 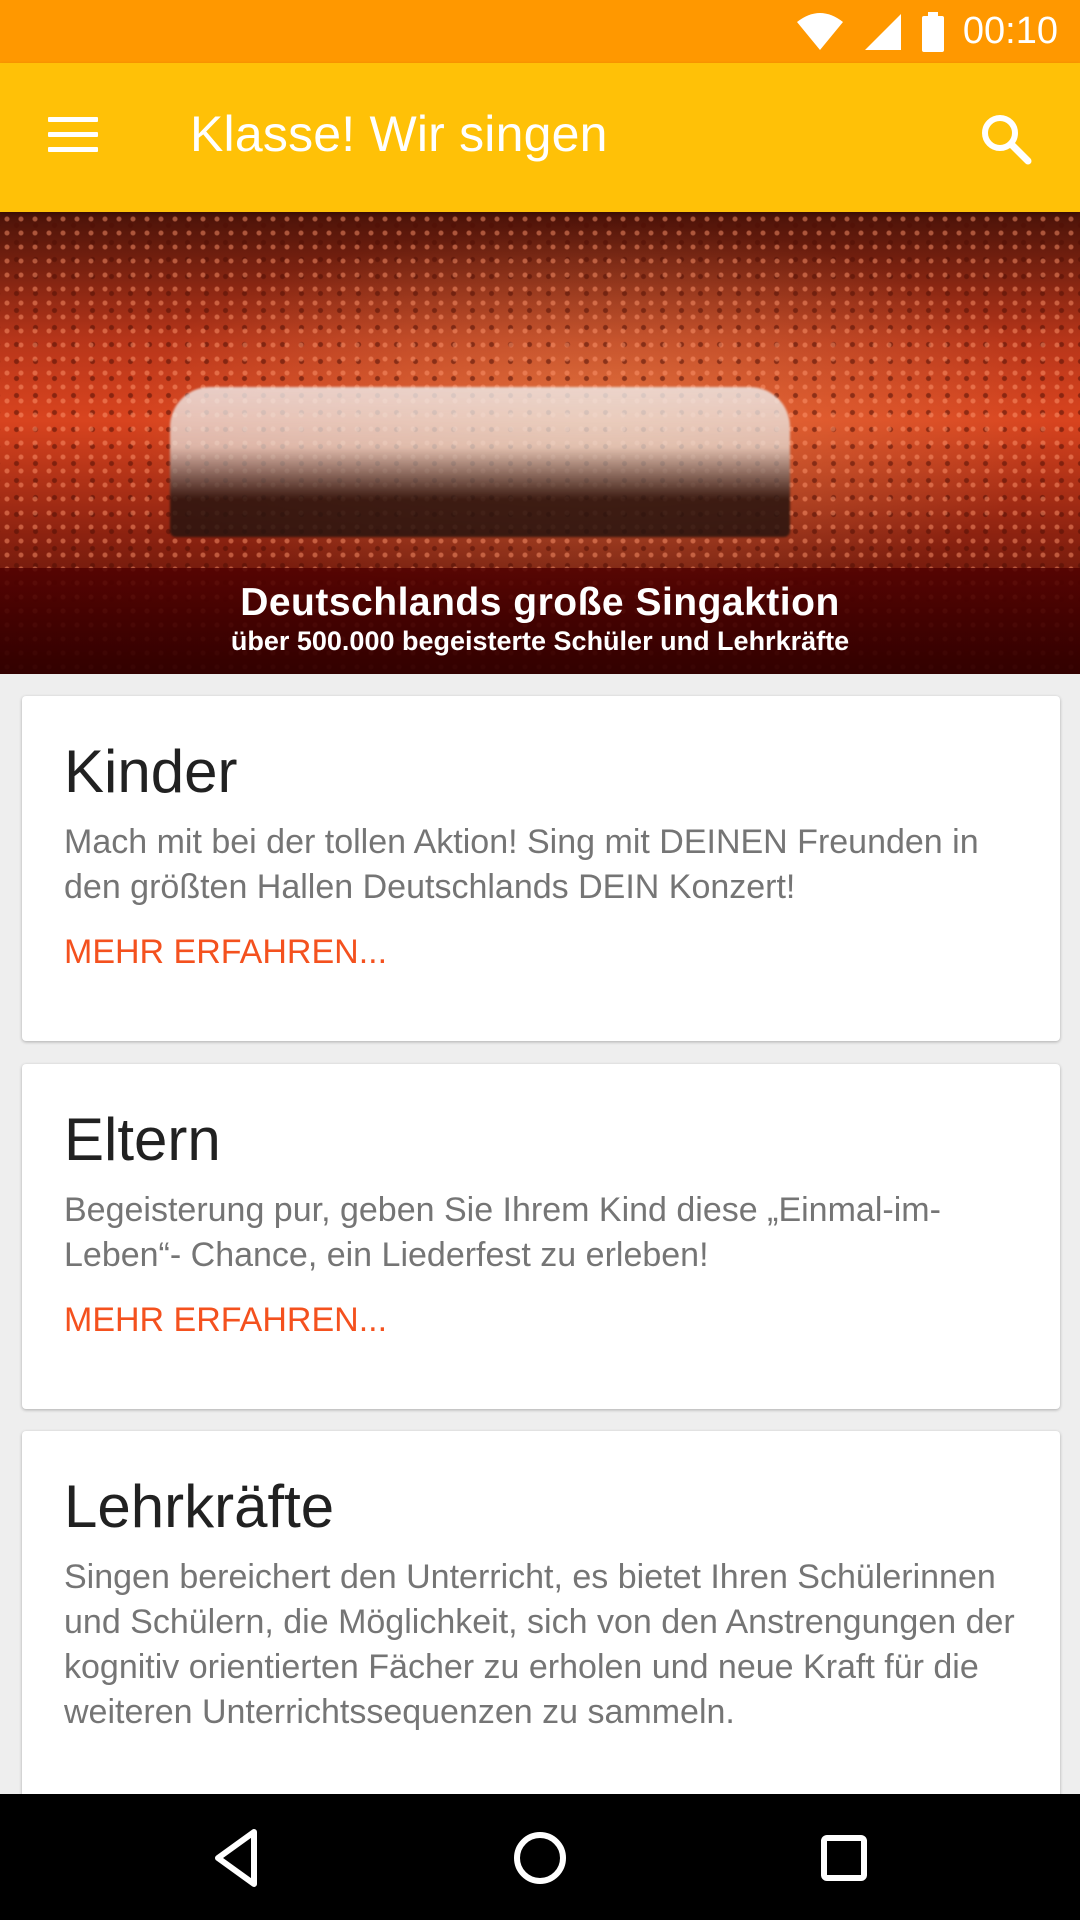 I want to click on menu-icon, so click(x=73, y=137).